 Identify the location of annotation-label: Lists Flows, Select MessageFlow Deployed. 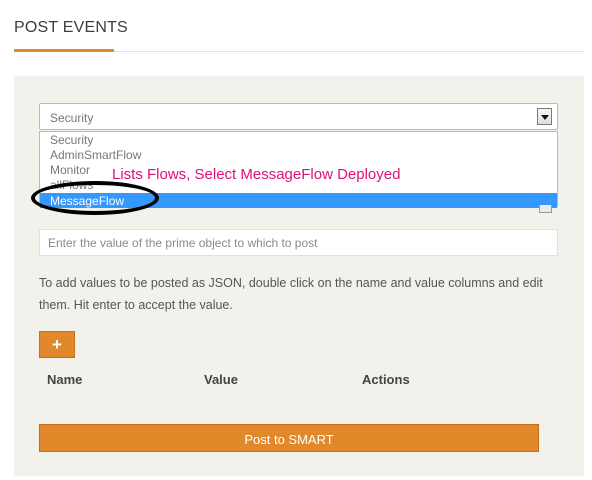
(256, 174).